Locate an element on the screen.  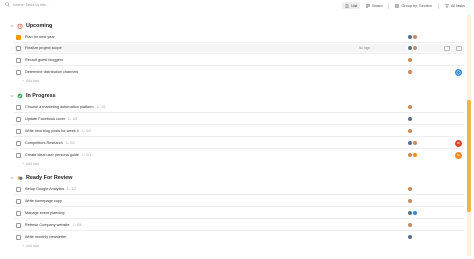
more-options-icon is located at coordinates (459, 48).